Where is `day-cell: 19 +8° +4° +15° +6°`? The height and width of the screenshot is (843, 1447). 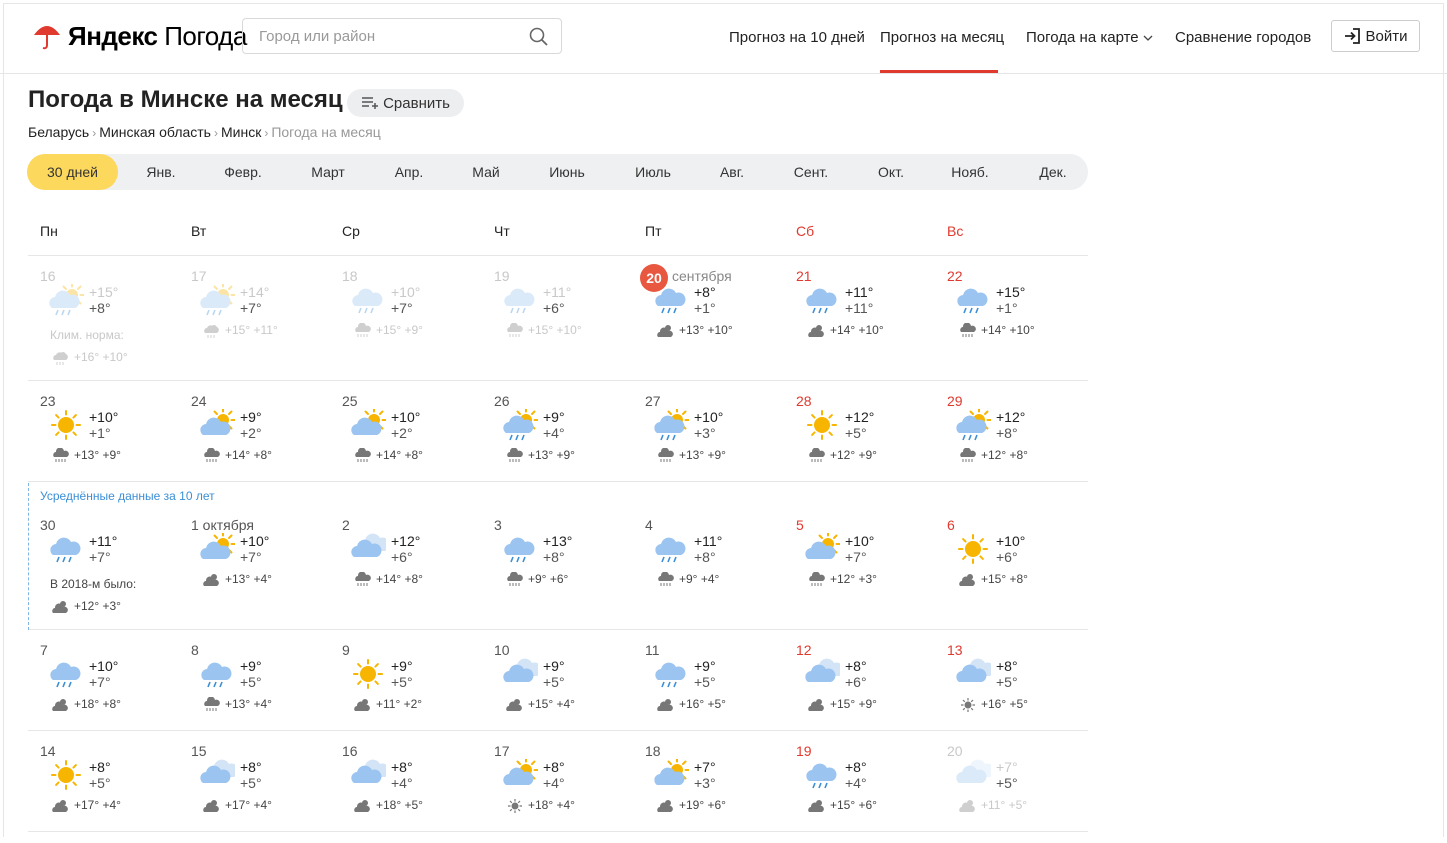
day-cell: 19 +8° +4° +15° +6° is located at coordinates (871, 793).